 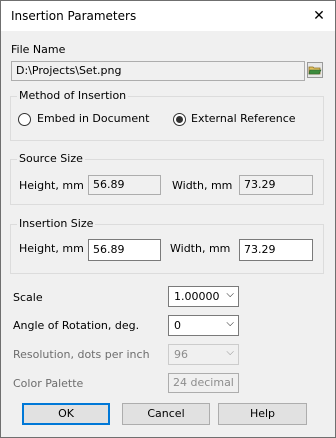 I want to click on cancel-button: Cancel, so click(x=166, y=414).